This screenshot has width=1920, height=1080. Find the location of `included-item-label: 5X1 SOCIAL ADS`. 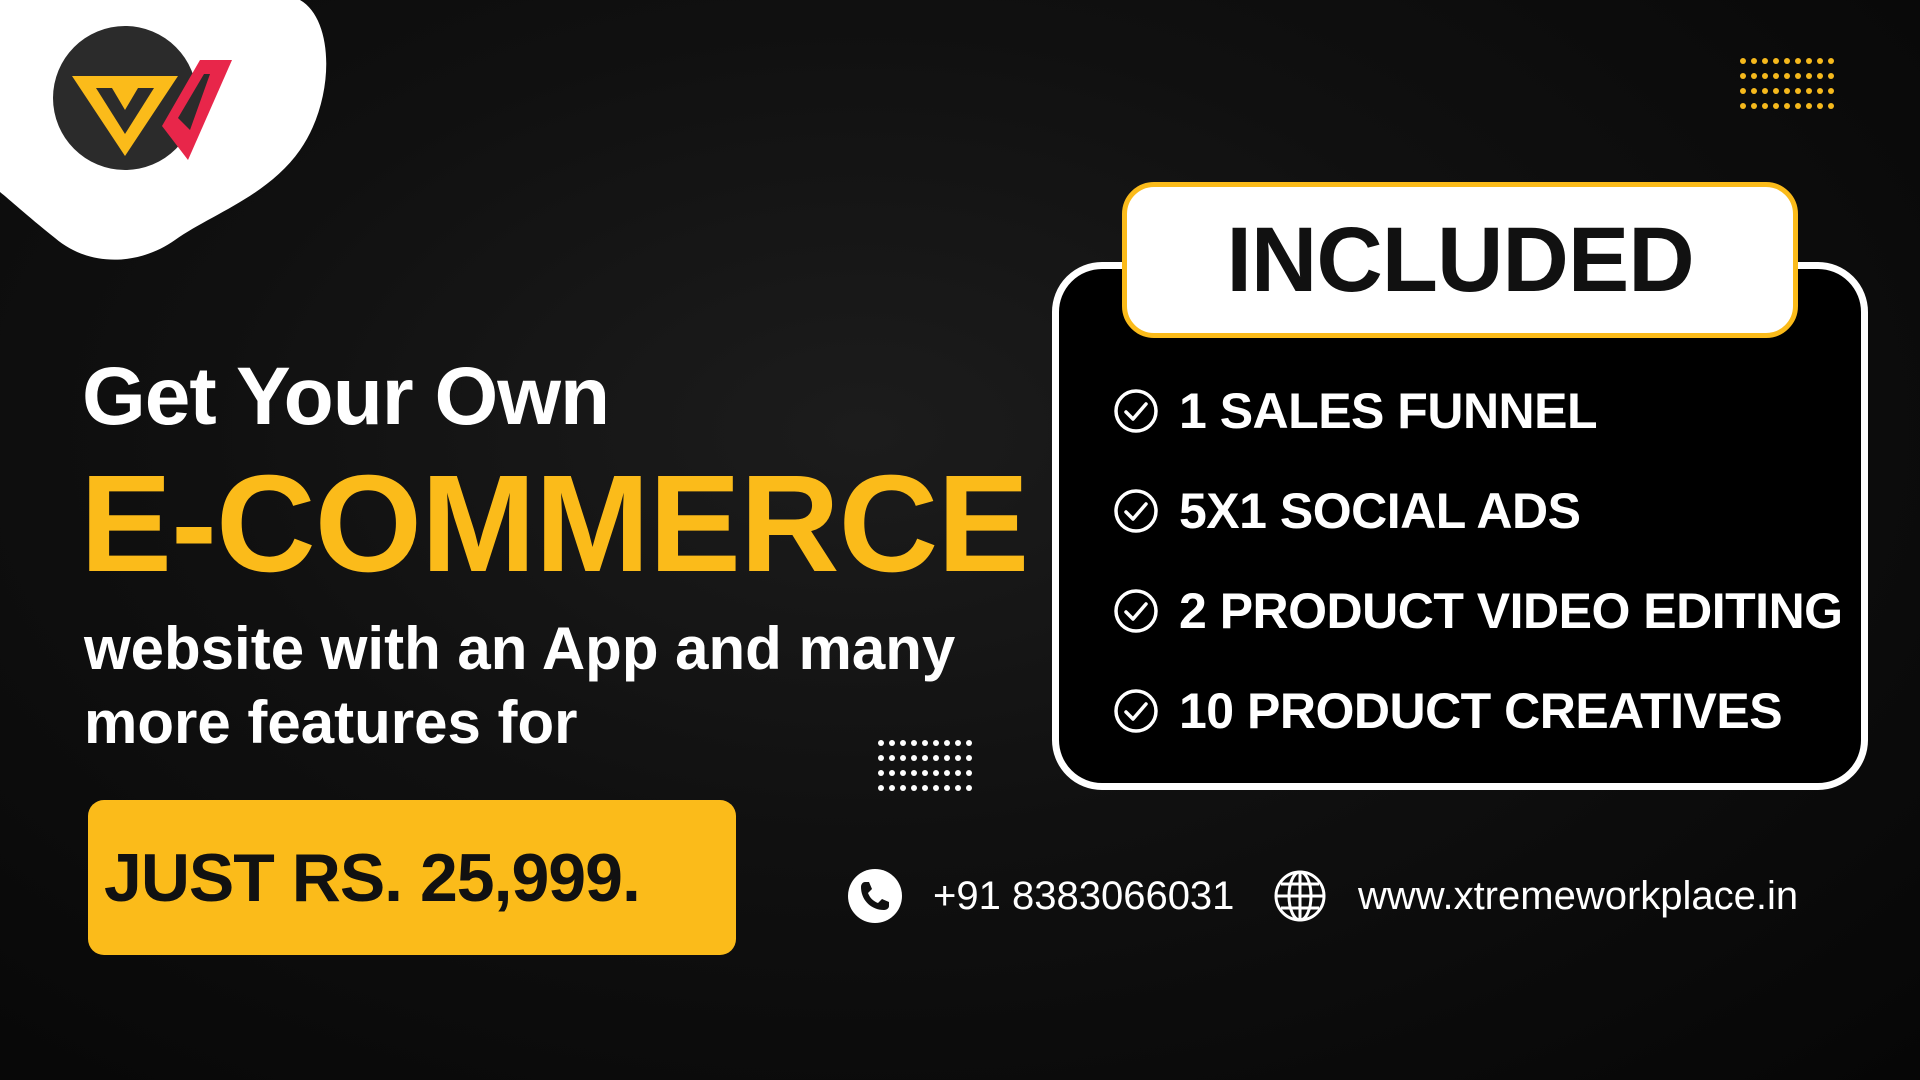

included-item-label: 5X1 SOCIAL ADS is located at coordinates (1380, 511).